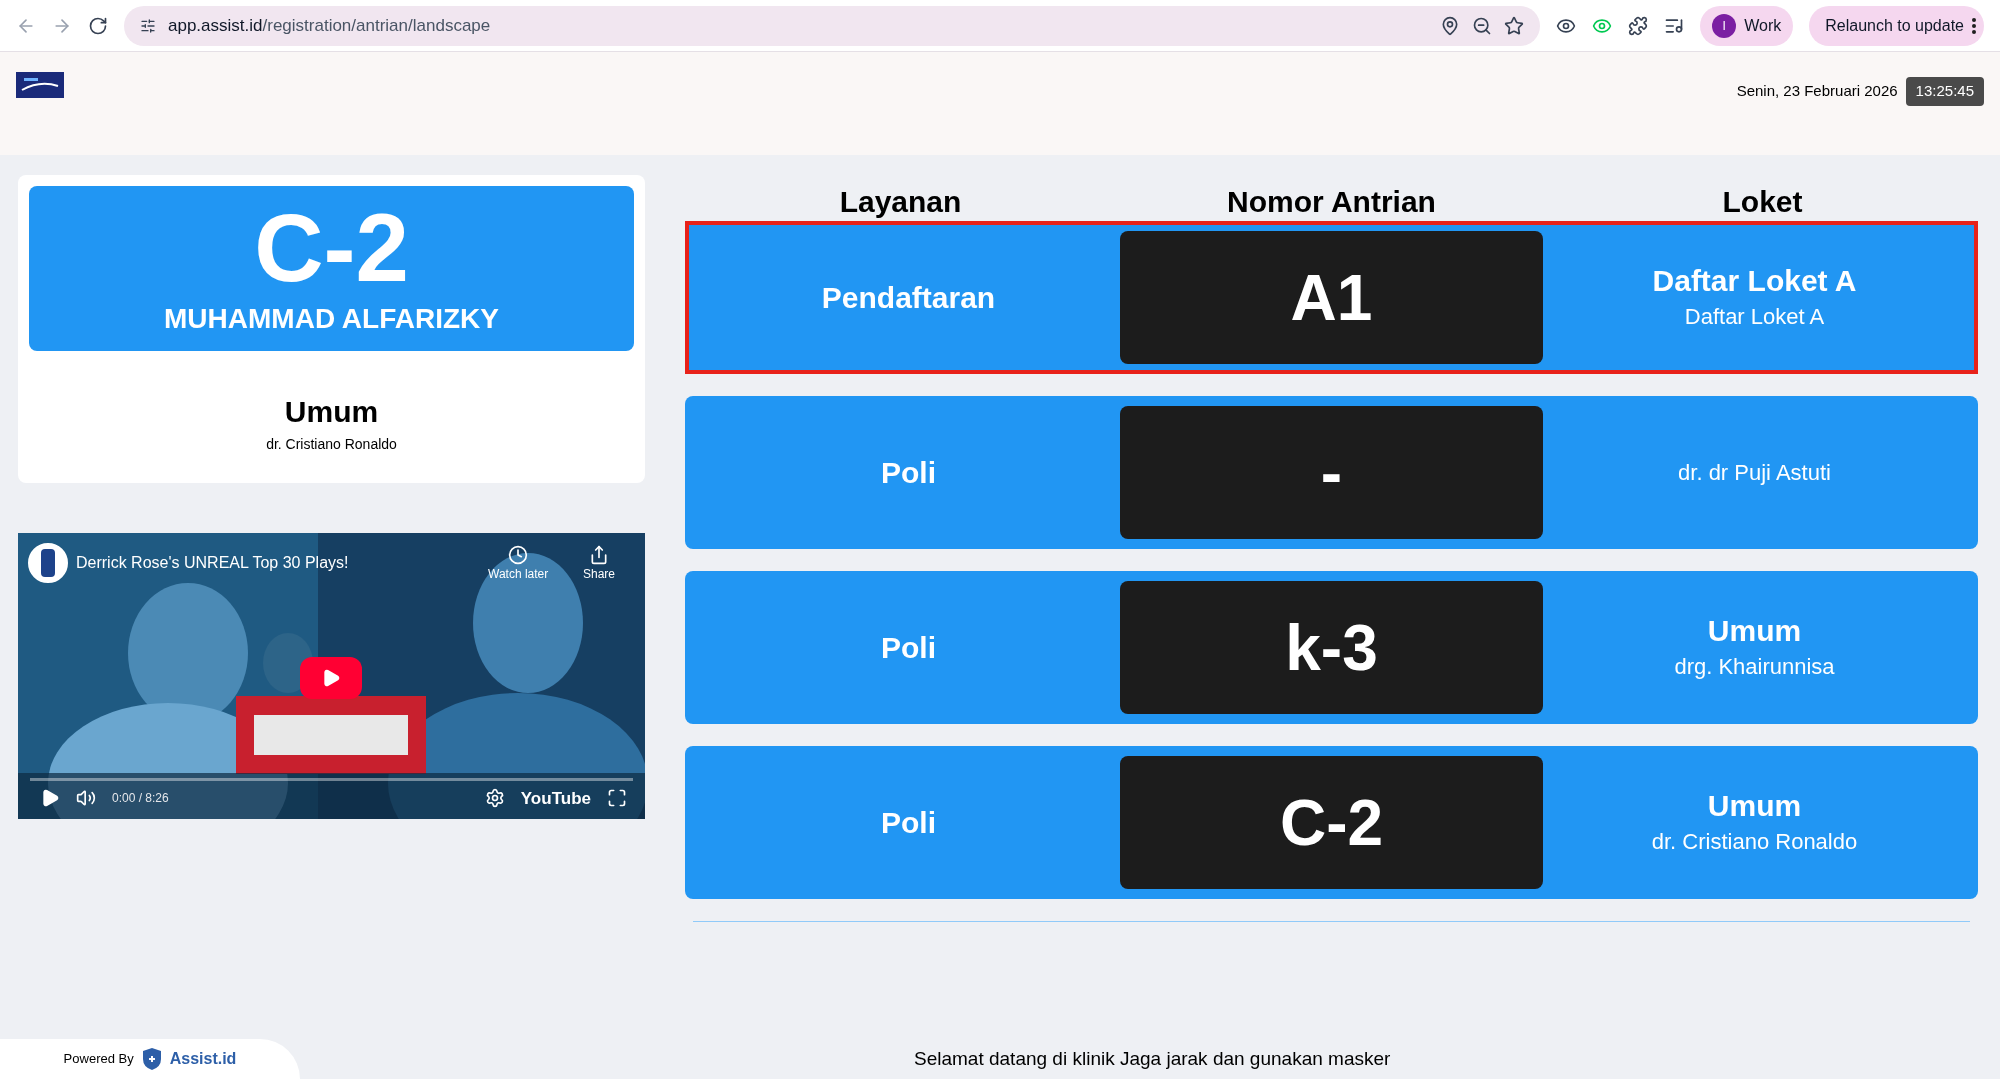  What do you see at coordinates (518, 555) in the screenshot?
I see `clock-icon` at bounding box center [518, 555].